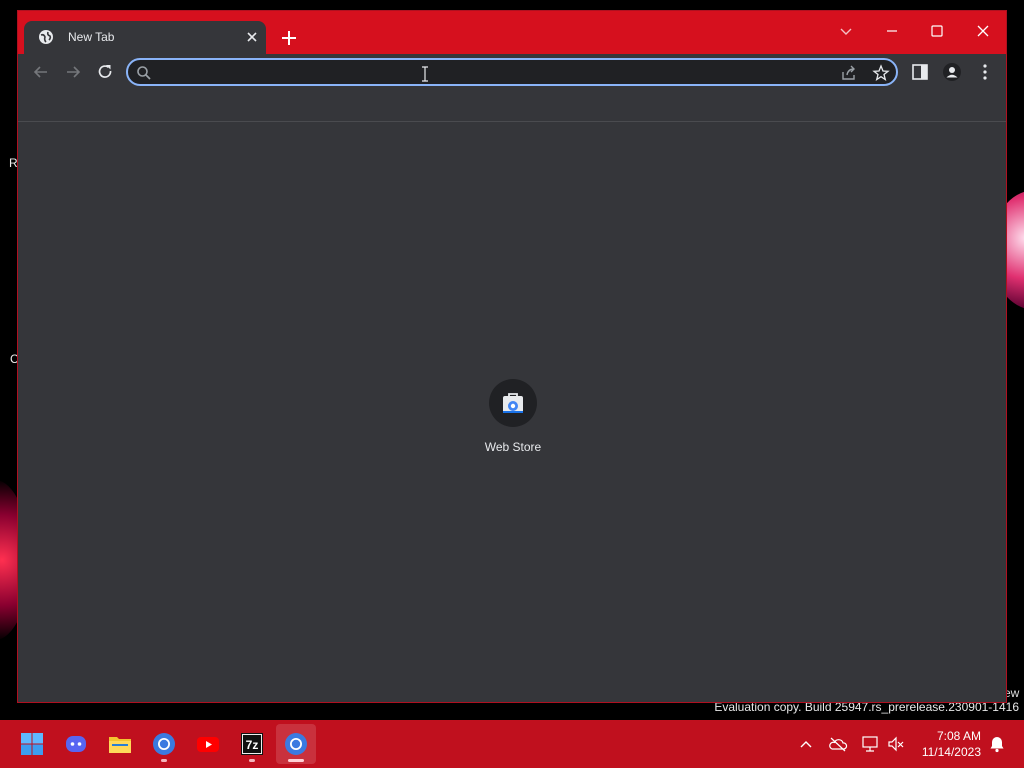 The image size is (1024, 768). Describe the element at coordinates (838, 744) in the screenshot. I see `onedrive-offline-icon` at that location.